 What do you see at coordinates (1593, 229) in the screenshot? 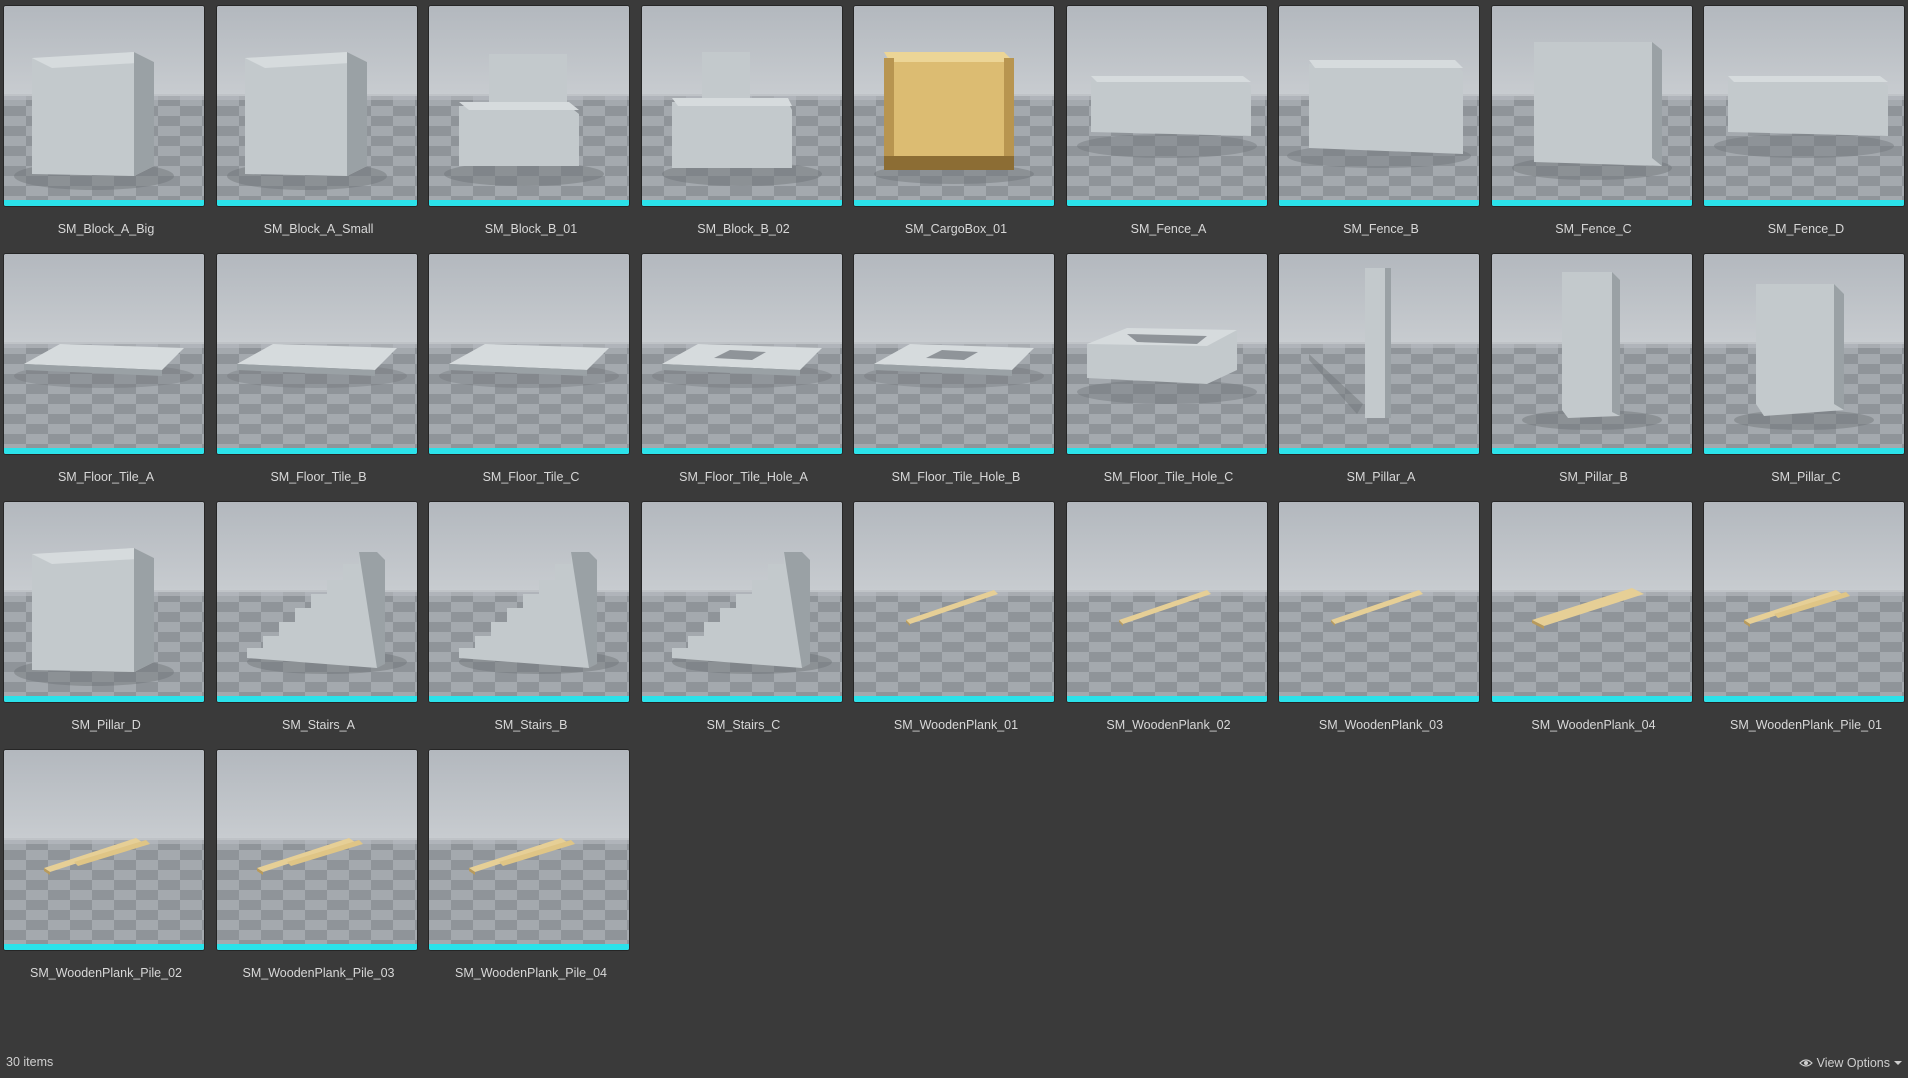
I see `asset-name-label: SM_Fence_C` at bounding box center [1593, 229].